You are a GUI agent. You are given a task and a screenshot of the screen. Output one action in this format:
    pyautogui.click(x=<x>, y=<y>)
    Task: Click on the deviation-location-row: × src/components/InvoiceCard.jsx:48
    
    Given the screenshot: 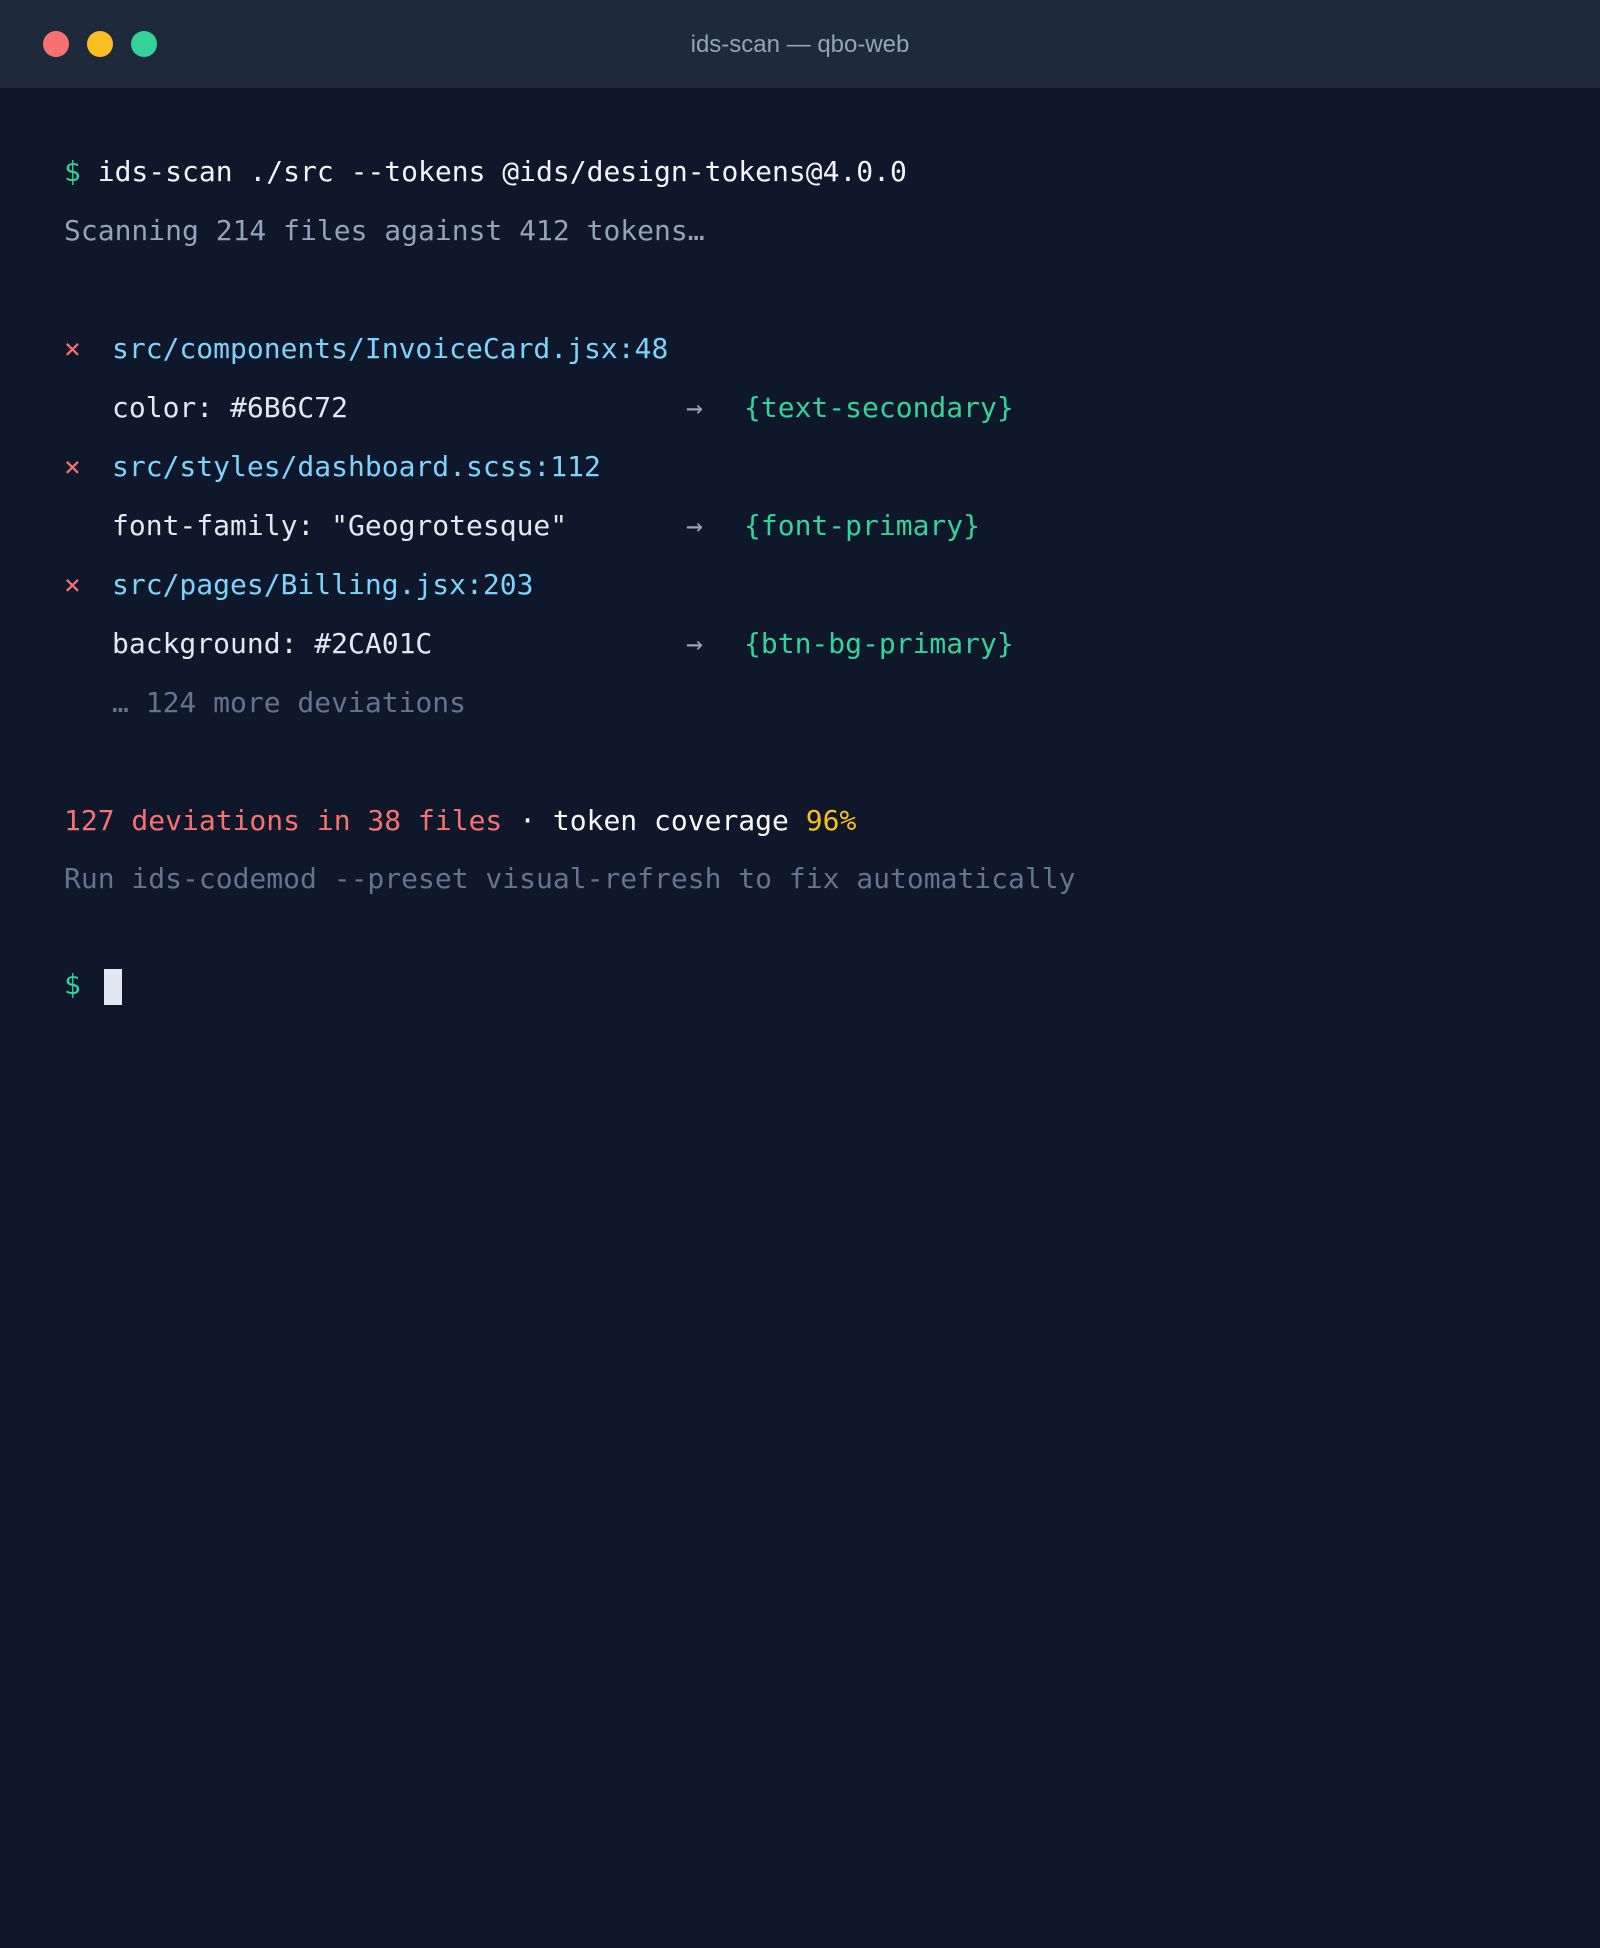 What is the action you would take?
    pyautogui.click(x=366, y=349)
    